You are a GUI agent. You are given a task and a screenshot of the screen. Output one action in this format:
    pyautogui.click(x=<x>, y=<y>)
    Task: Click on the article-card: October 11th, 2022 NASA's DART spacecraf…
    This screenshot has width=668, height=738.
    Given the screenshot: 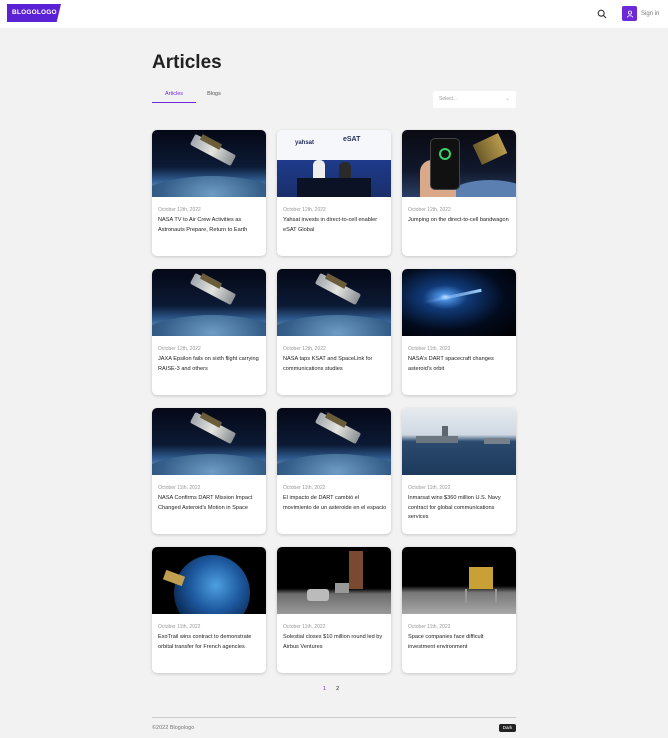 What is the action you would take?
    pyautogui.click(x=459, y=332)
    